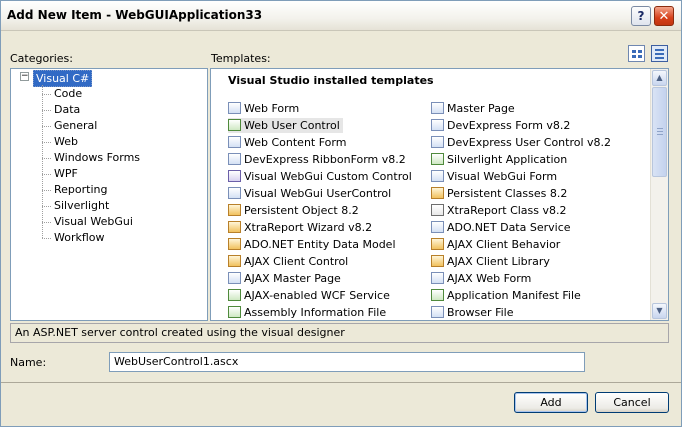 This screenshot has width=682, height=427. I want to click on tree-item-wpf: WPF, so click(60, 174).